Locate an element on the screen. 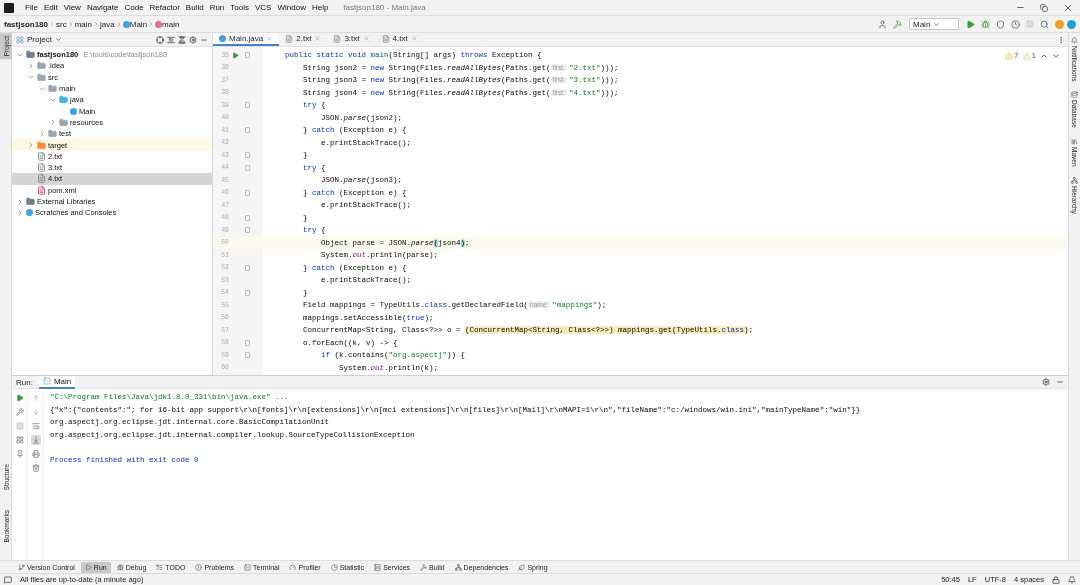  database-icon is located at coordinates (1074, 95).